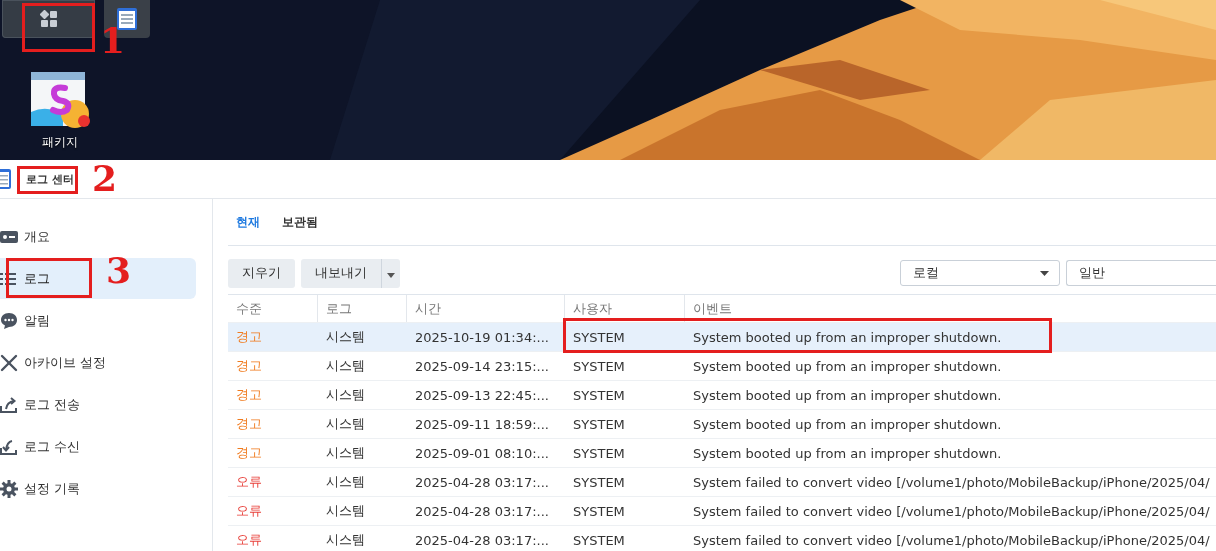 Image resolution: width=1216 pixels, height=551 pixels. What do you see at coordinates (341, 273) in the screenshot?
I see `export-button: 내보내기` at bounding box center [341, 273].